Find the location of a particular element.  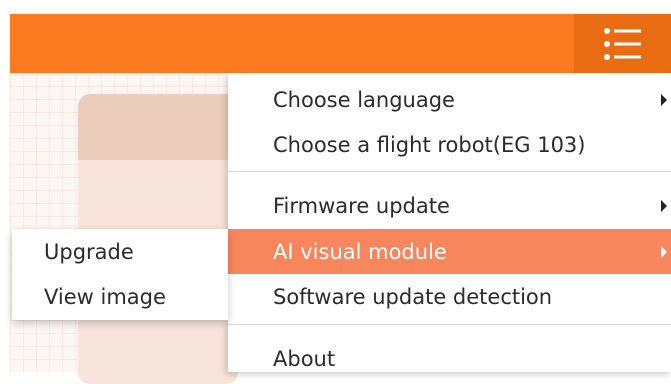

menu-item-choose-language: Choose language is located at coordinates (449, 100).